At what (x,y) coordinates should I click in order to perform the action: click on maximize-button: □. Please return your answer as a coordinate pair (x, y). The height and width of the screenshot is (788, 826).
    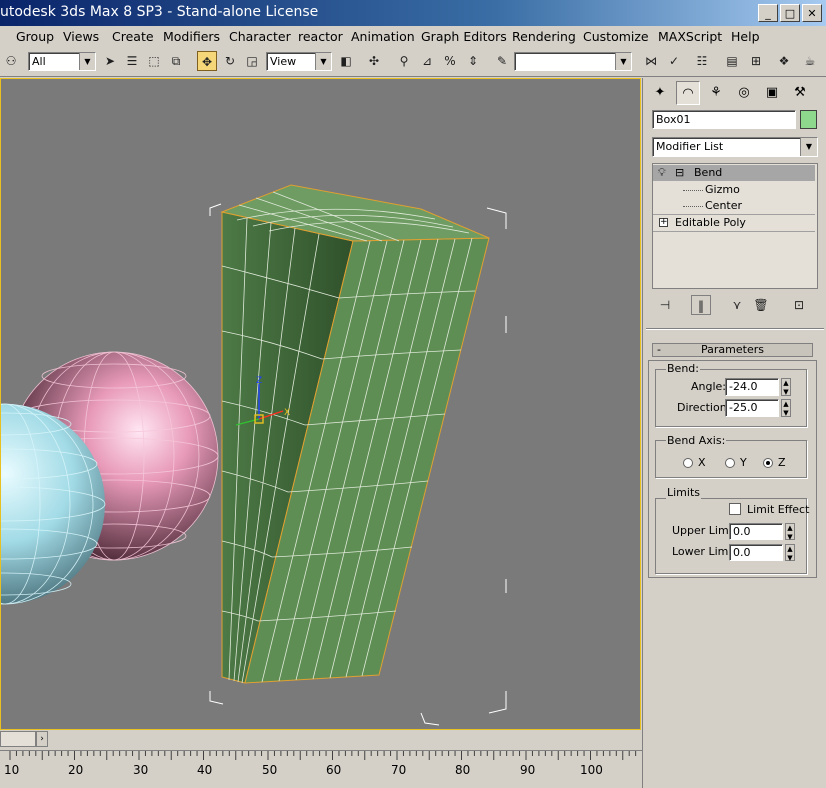
    Looking at the image, I should click on (790, 13).